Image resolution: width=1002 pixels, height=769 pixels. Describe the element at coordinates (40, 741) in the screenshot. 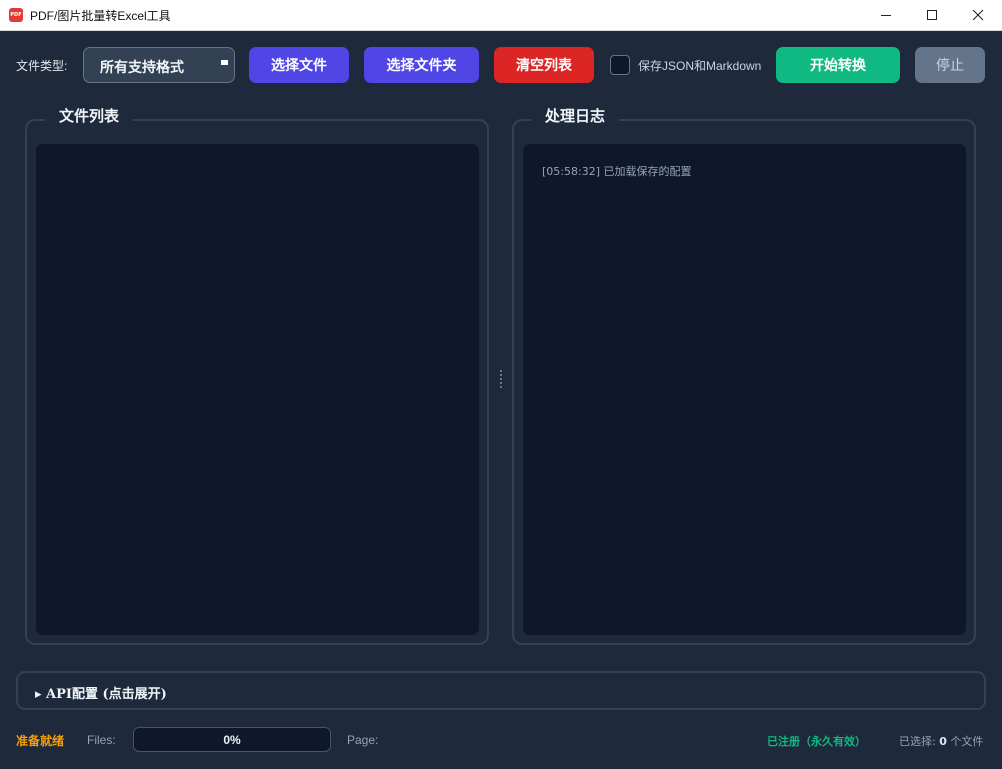

I see `ready-status: 准备就绪` at that location.